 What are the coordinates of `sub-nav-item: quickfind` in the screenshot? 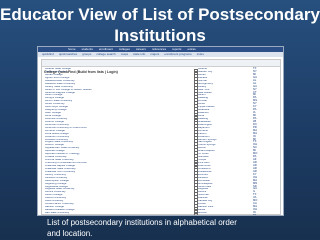 It's located at (48, 54).